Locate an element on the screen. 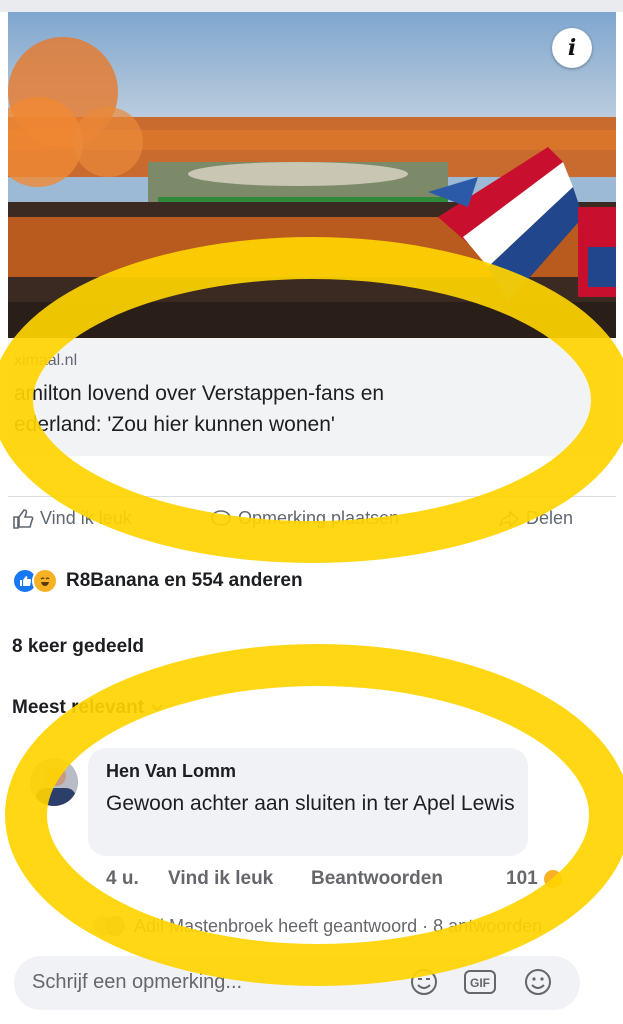 The width and height of the screenshot is (623, 1024). comment-time: 4 u. is located at coordinates (122, 879).